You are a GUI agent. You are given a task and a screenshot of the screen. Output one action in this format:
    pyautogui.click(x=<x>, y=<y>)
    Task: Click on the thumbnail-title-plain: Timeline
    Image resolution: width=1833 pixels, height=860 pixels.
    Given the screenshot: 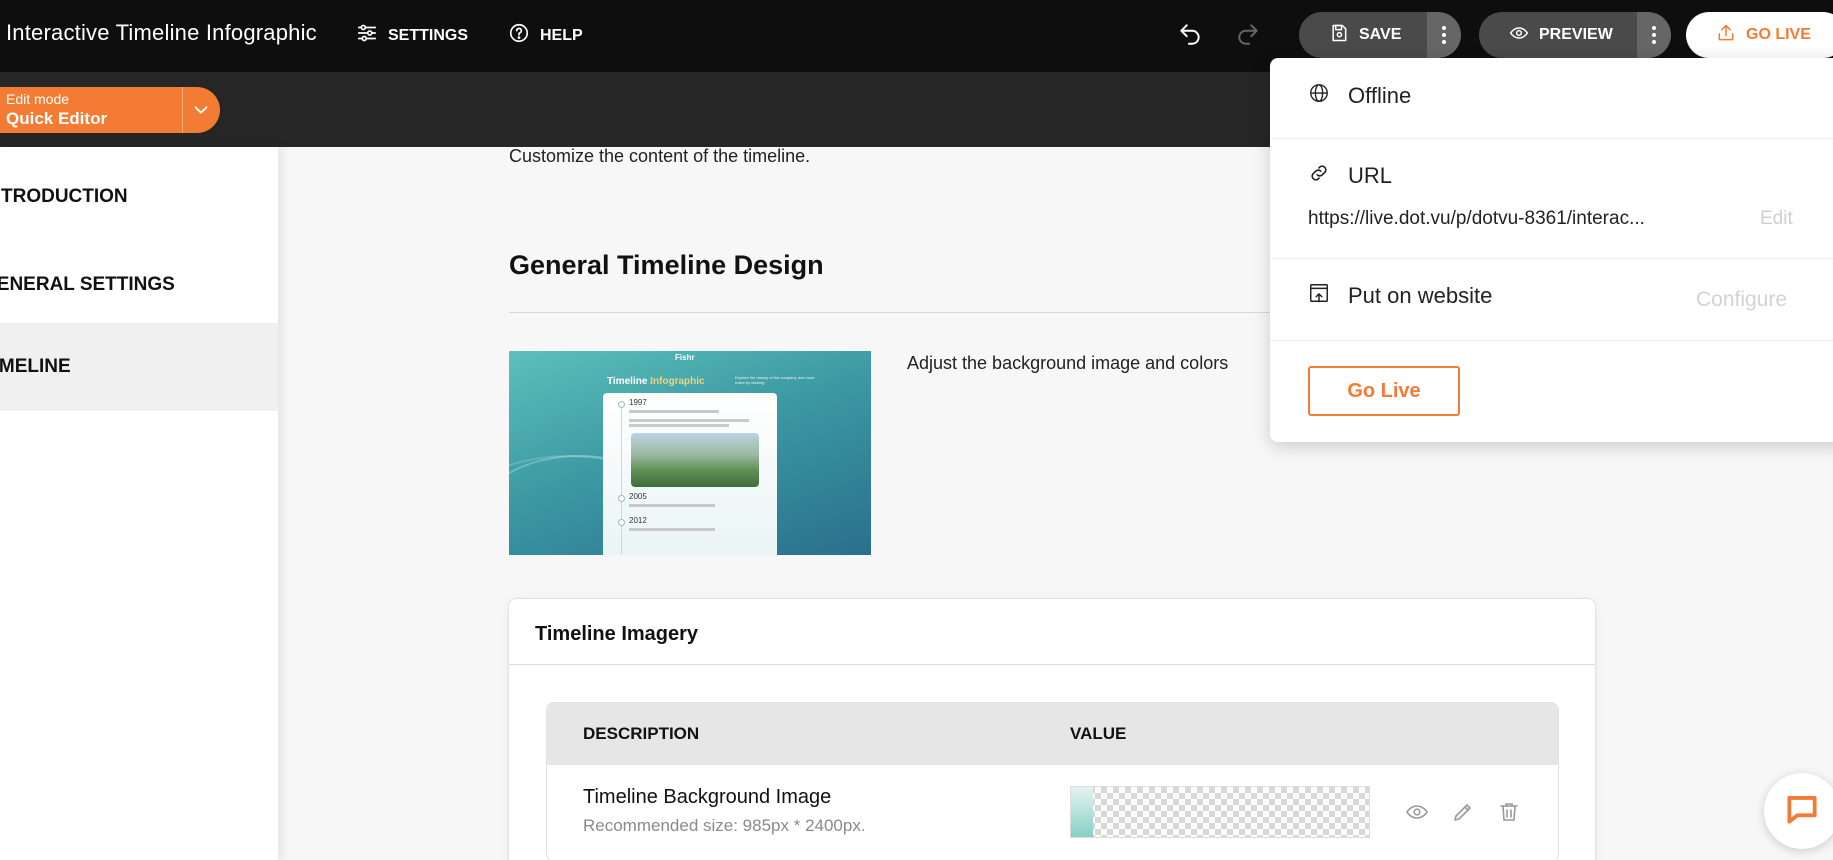 What is the action you would take?
    pyautogui.click(x=629, y=381)
    